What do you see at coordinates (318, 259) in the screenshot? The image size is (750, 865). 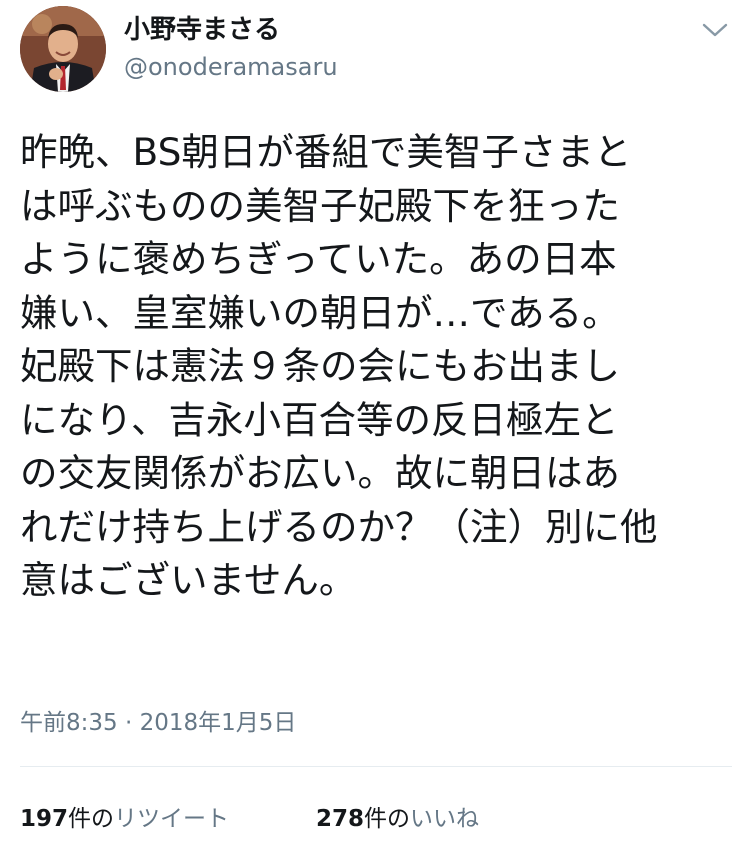 I see `tweet-text-line: ように褒めちぎっていた。あの日本` at bounding box center [318, 259].